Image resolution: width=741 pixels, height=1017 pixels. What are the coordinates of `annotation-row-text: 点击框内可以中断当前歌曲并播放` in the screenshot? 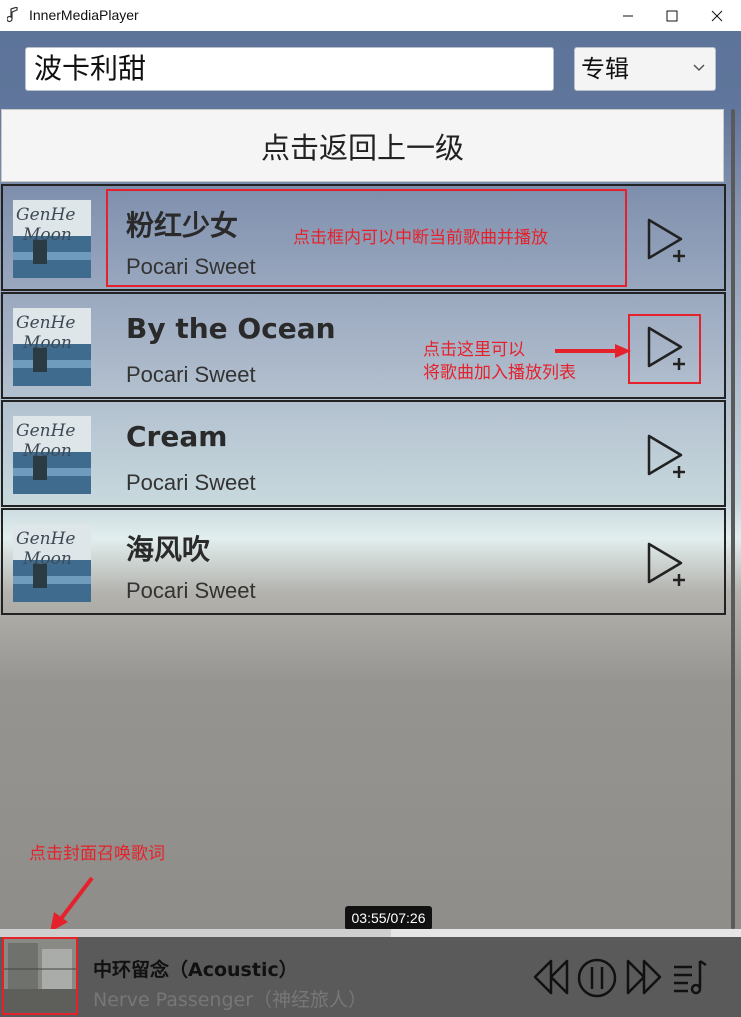 It's located at (420, 238).